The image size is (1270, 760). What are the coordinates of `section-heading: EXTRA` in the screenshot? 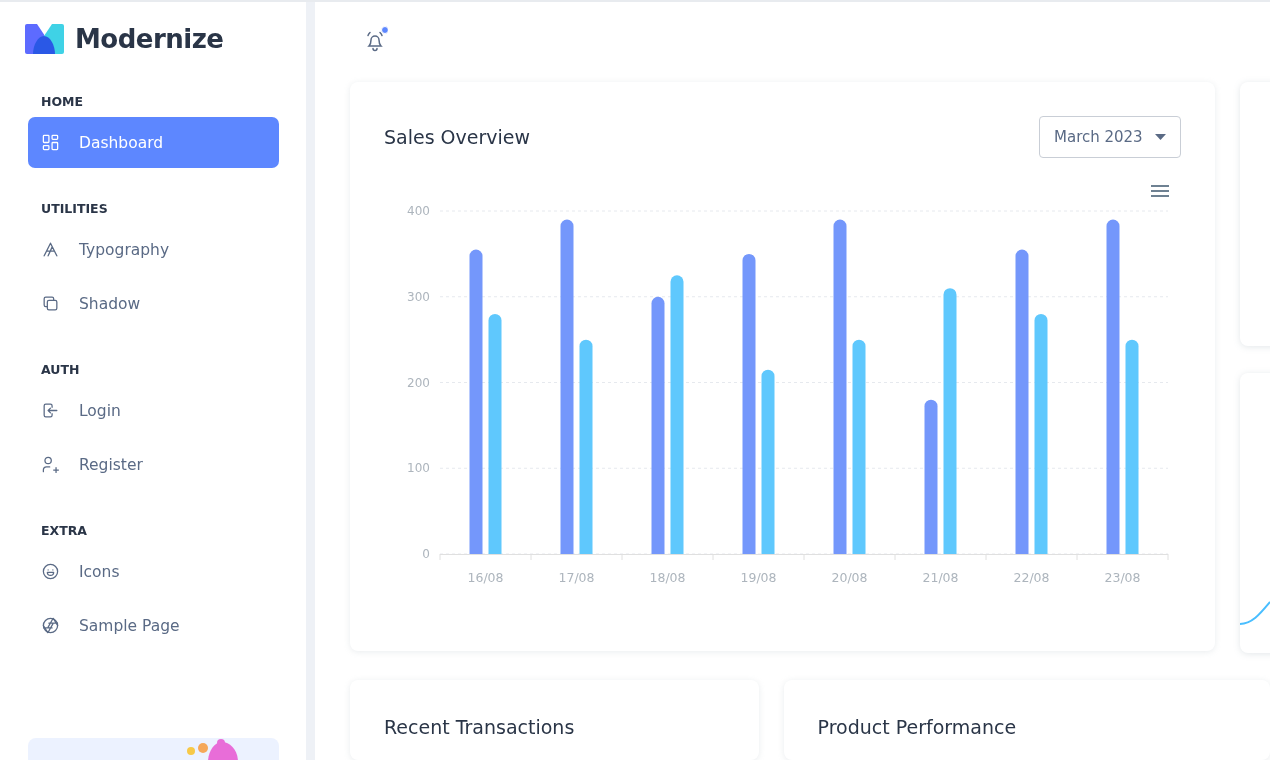 It's located at (64, 530).